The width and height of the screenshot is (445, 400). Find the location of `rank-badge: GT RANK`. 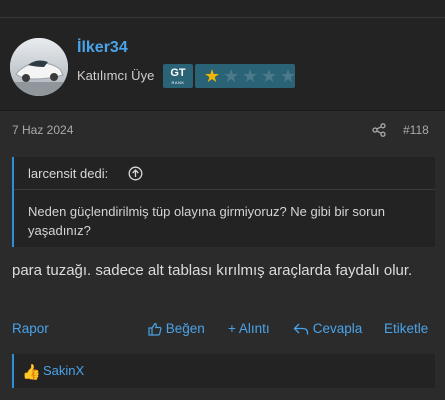

rank-badge: GT RANK is located at coordinates (178, 76).